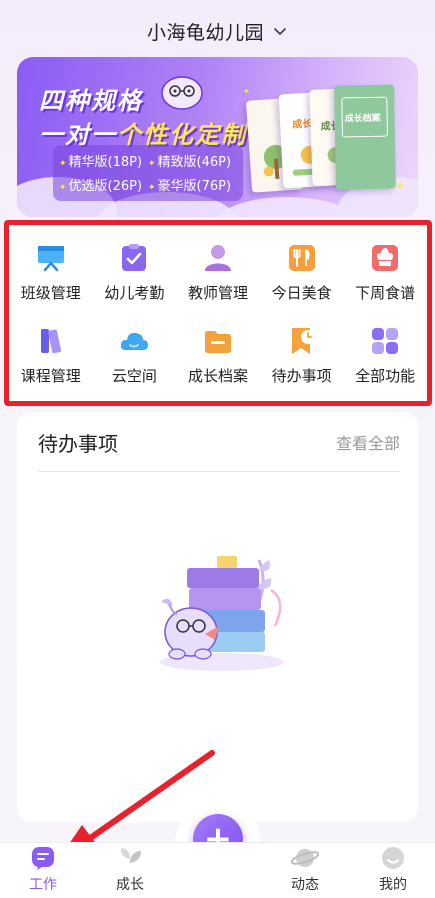  I want to click on menu-item-label: 下周食谱, so click(385, 293).